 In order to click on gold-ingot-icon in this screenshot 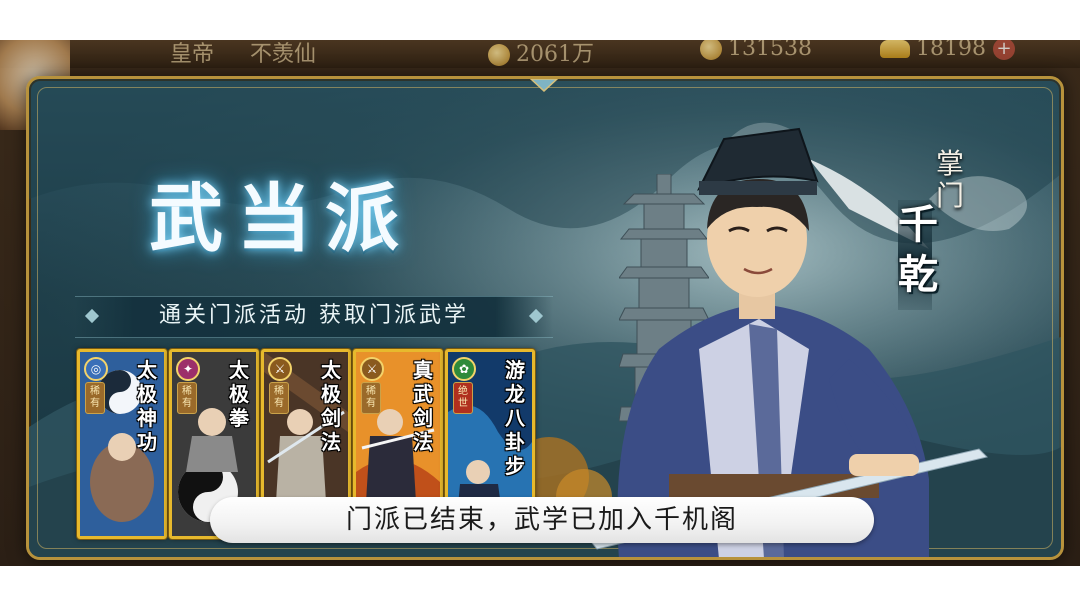, I will do `click(895, 49)`.